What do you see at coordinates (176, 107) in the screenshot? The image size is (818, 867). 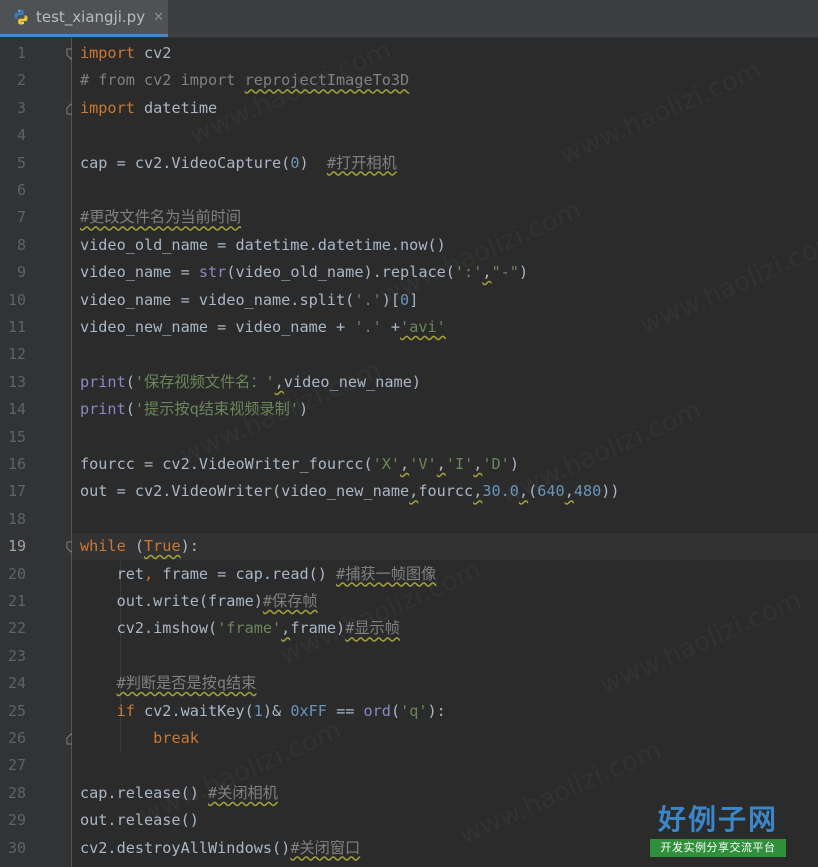 I see `code-token: datetime` at bounding box center [176, 107].